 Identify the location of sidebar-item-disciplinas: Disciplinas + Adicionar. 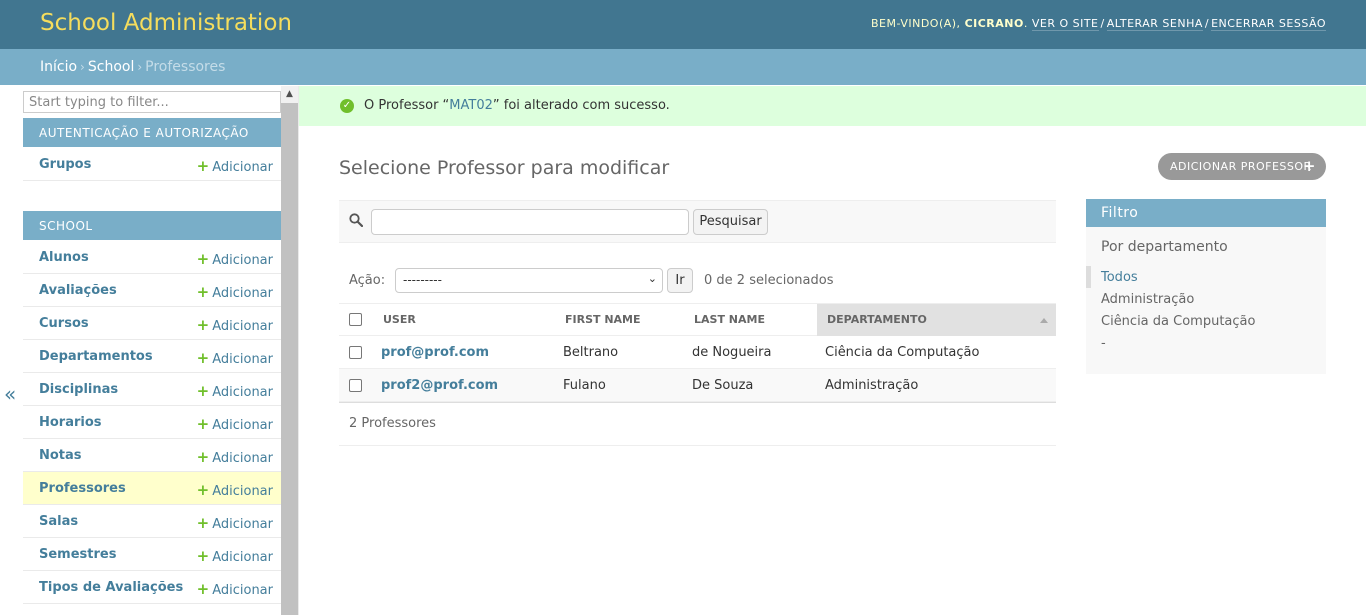
(152, 389).